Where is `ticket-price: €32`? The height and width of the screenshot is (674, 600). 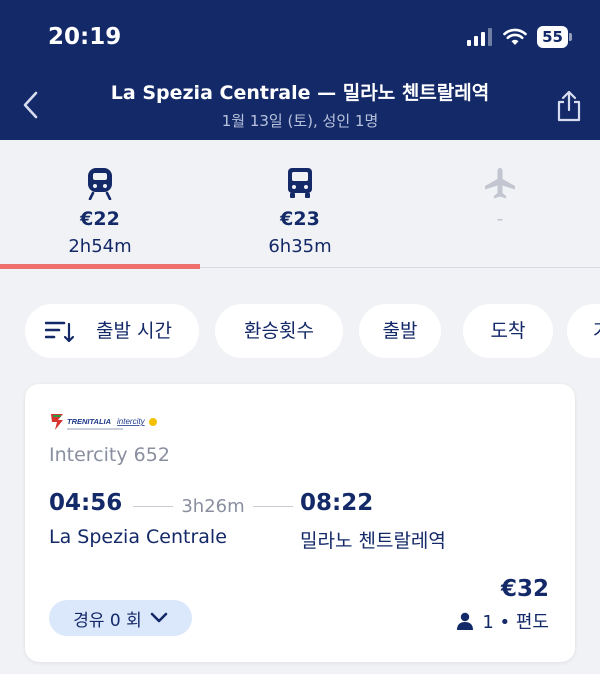
ticket-price: €32 is located at coordinates (524, 589).